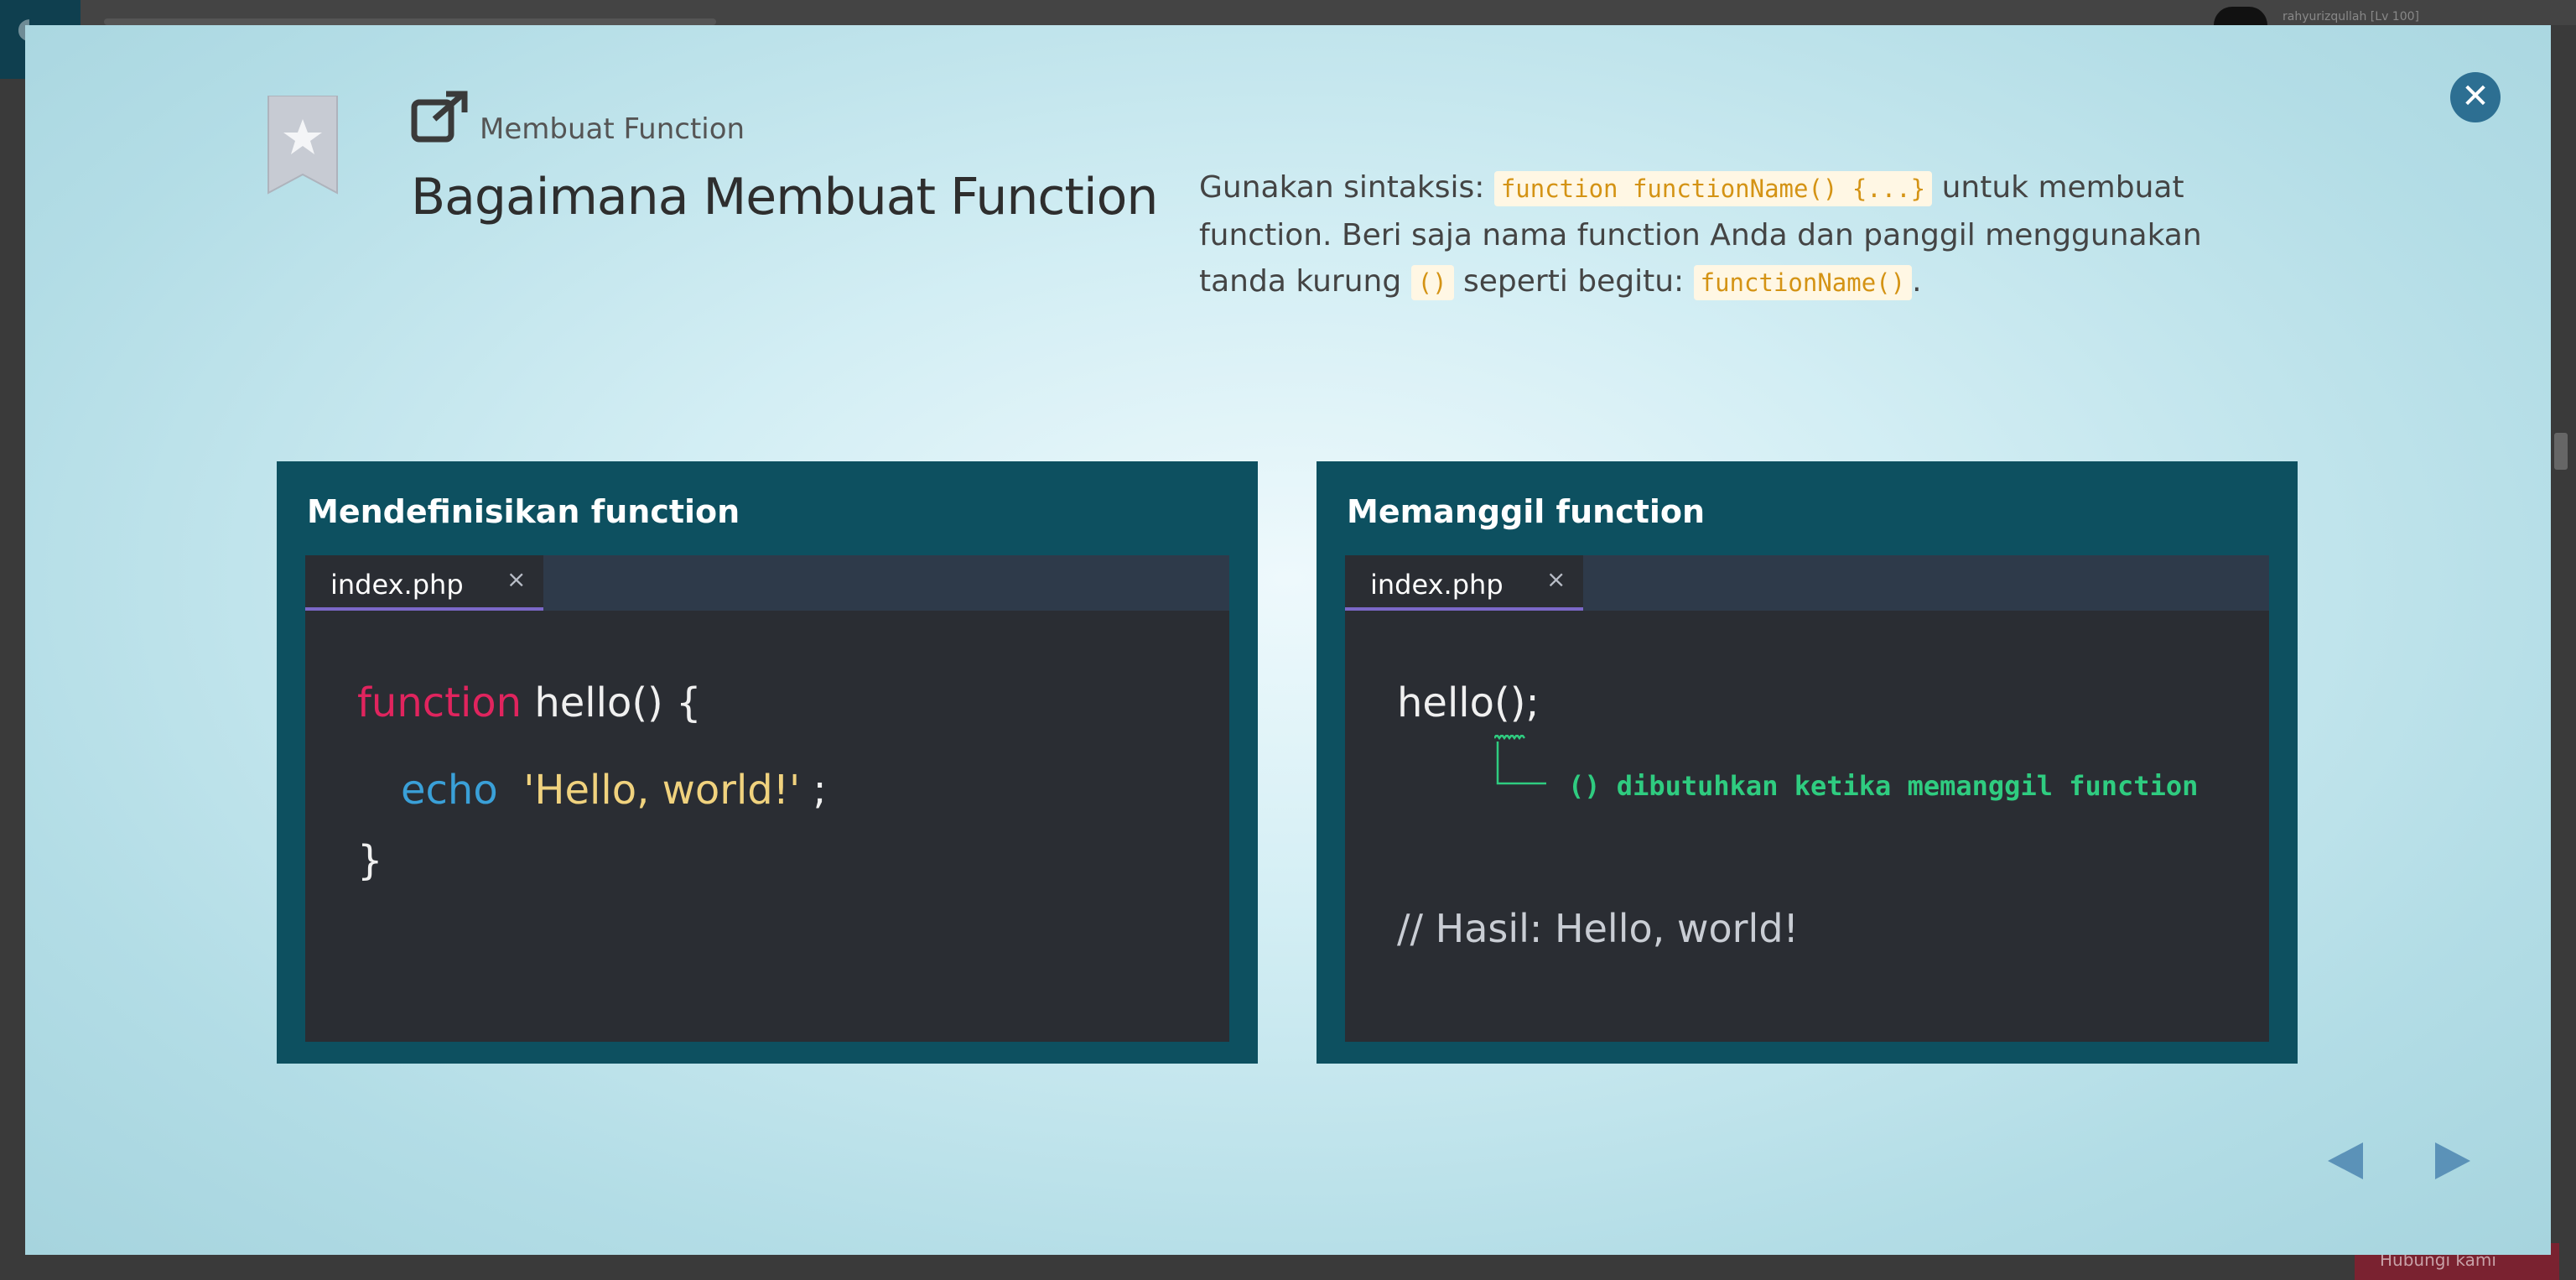 The image size is (2576, 1280). What do you see at coordinates (1432, 282) in the screenshot?
I see `inline-code: ()` at bounding box center [1432, 282].